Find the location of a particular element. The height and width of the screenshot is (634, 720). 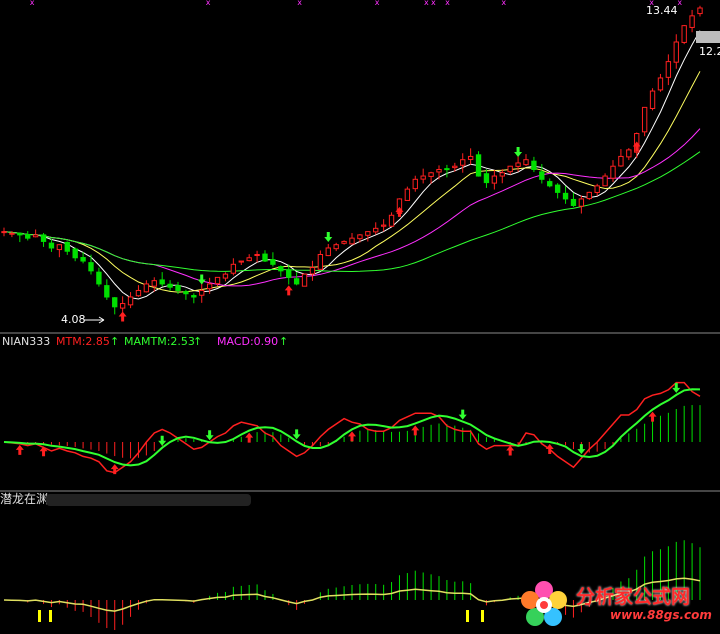

mtm-label: MTM:2.85 is located at coordinates (83, 341).